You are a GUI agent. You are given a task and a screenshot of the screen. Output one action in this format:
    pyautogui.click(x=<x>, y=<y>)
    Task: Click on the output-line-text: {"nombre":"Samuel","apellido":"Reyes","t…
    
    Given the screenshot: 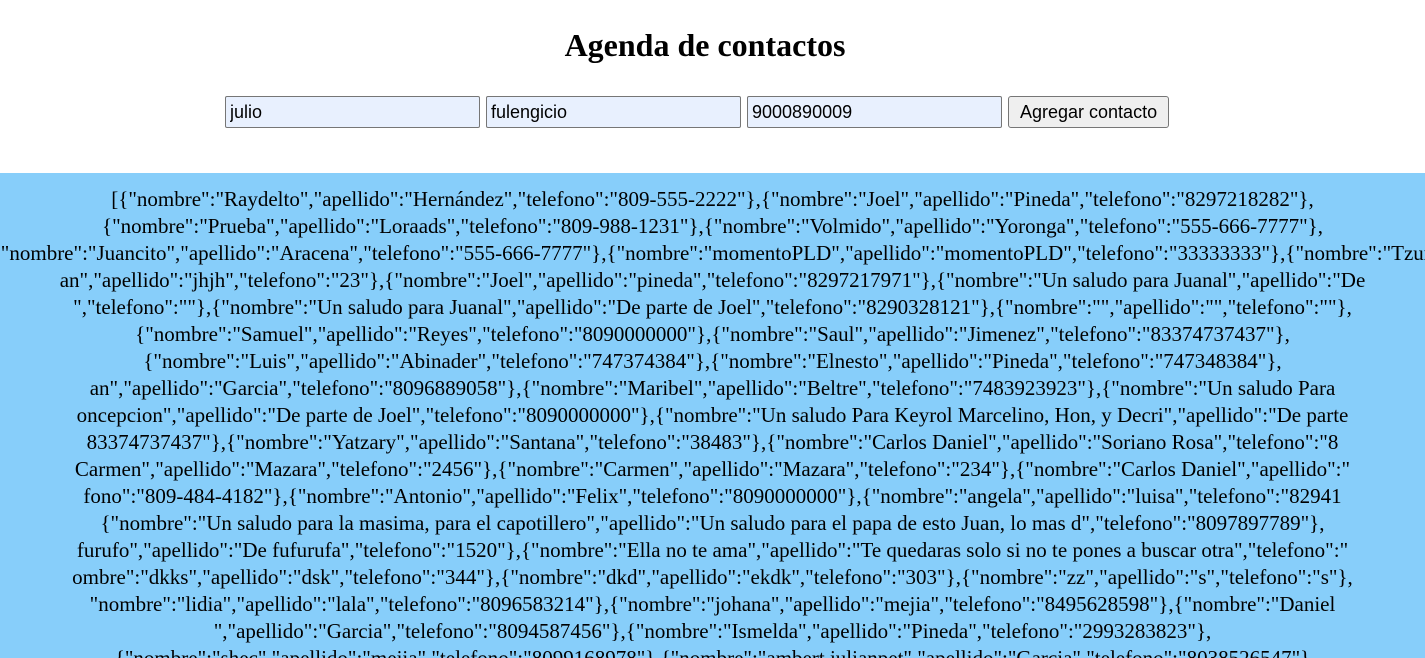 What is the action you would take?
    pyautogui.click(x=712, y=334)
    